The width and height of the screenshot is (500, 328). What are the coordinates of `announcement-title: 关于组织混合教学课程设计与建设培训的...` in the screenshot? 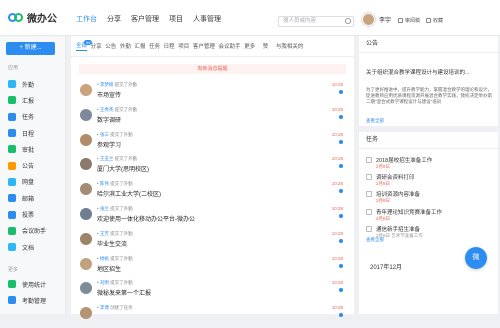 It's located at (418, 72).